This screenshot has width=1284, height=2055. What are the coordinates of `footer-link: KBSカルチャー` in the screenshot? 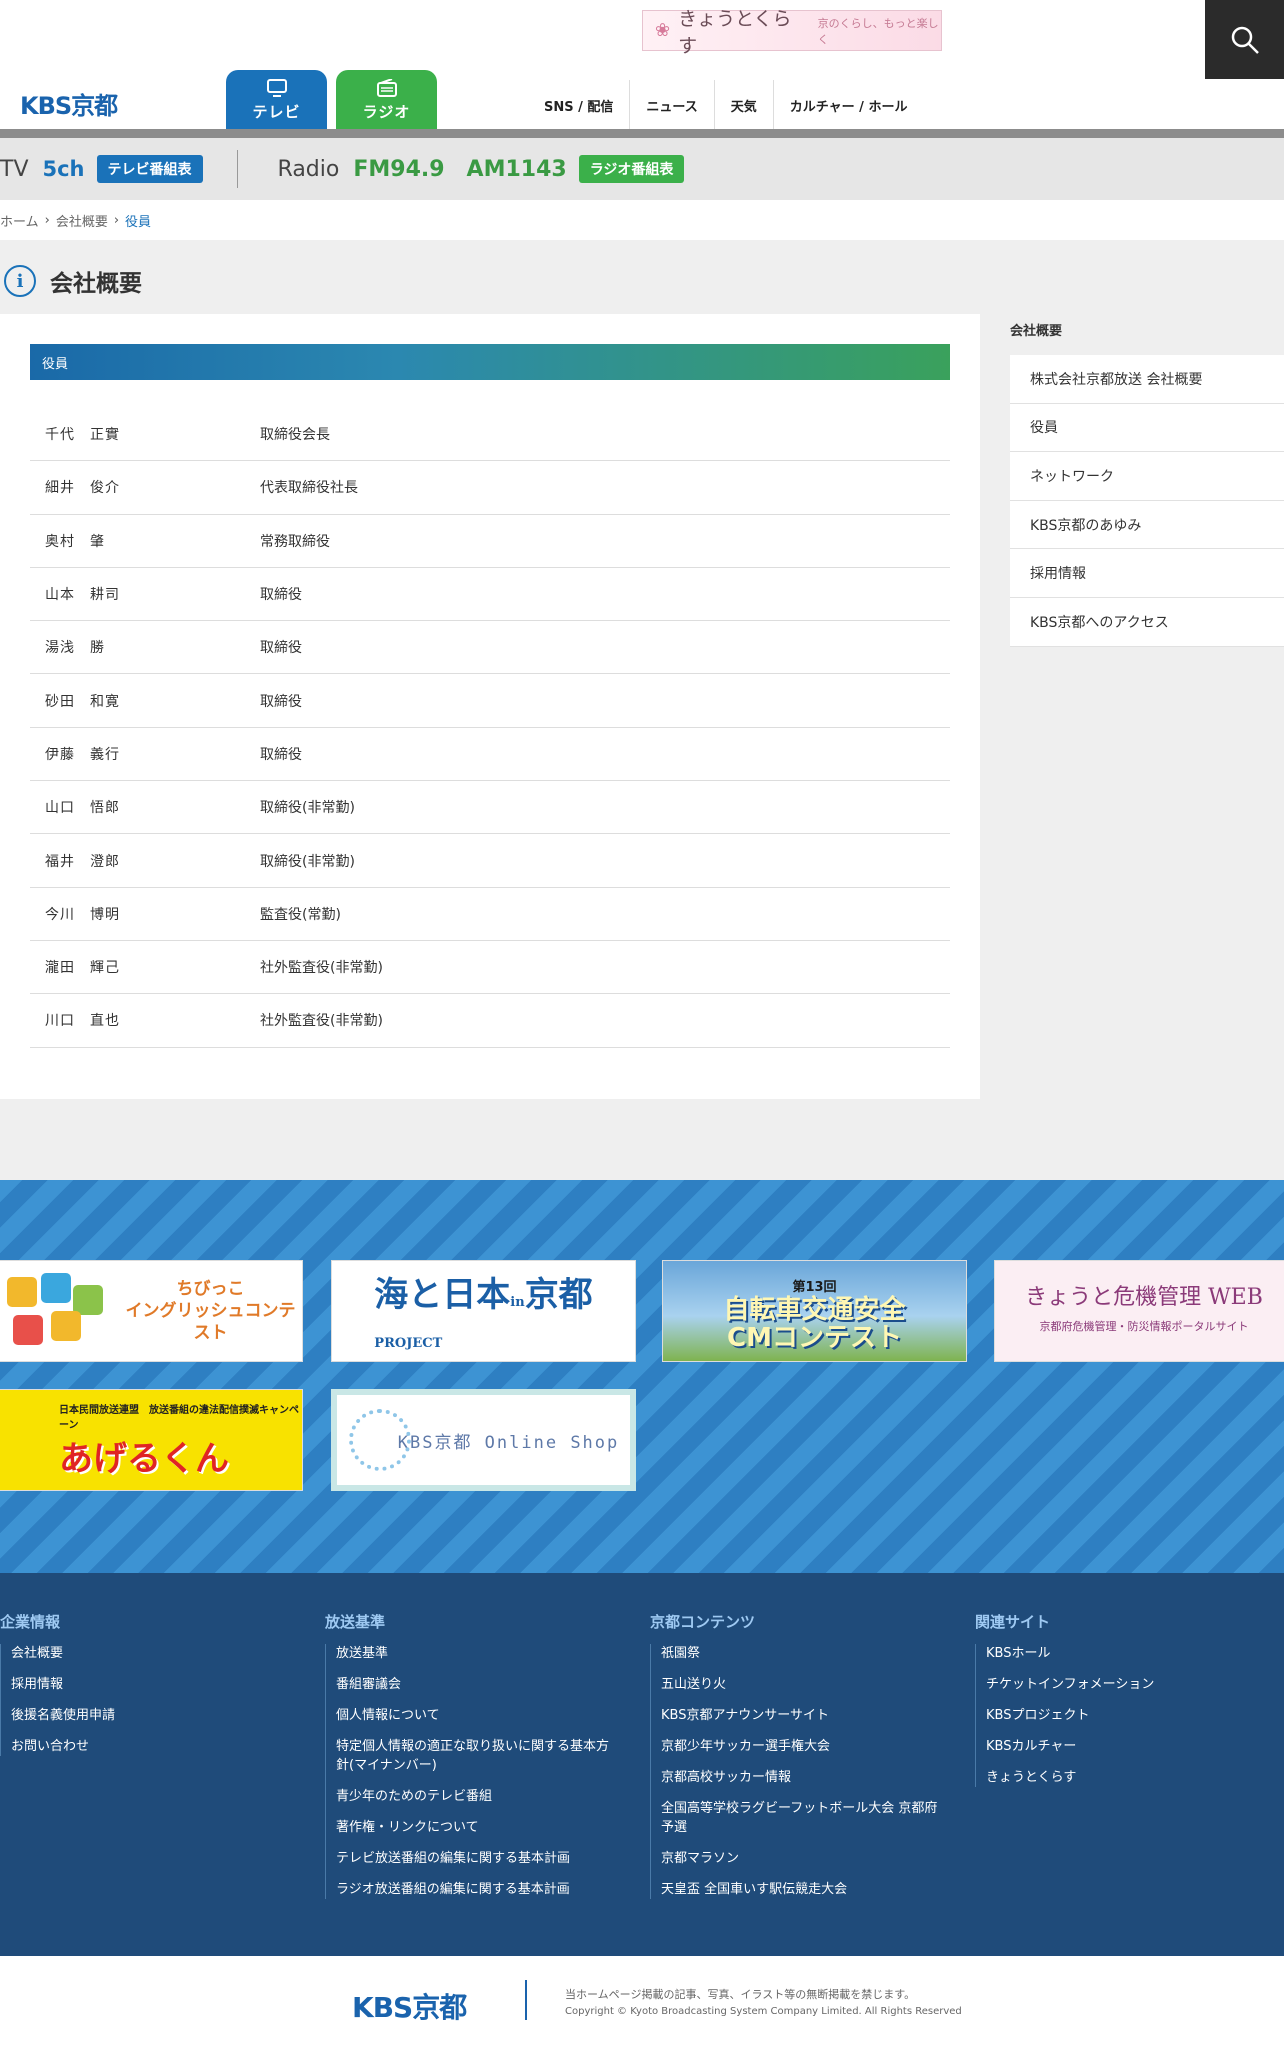 It's located at (1135, 1746).